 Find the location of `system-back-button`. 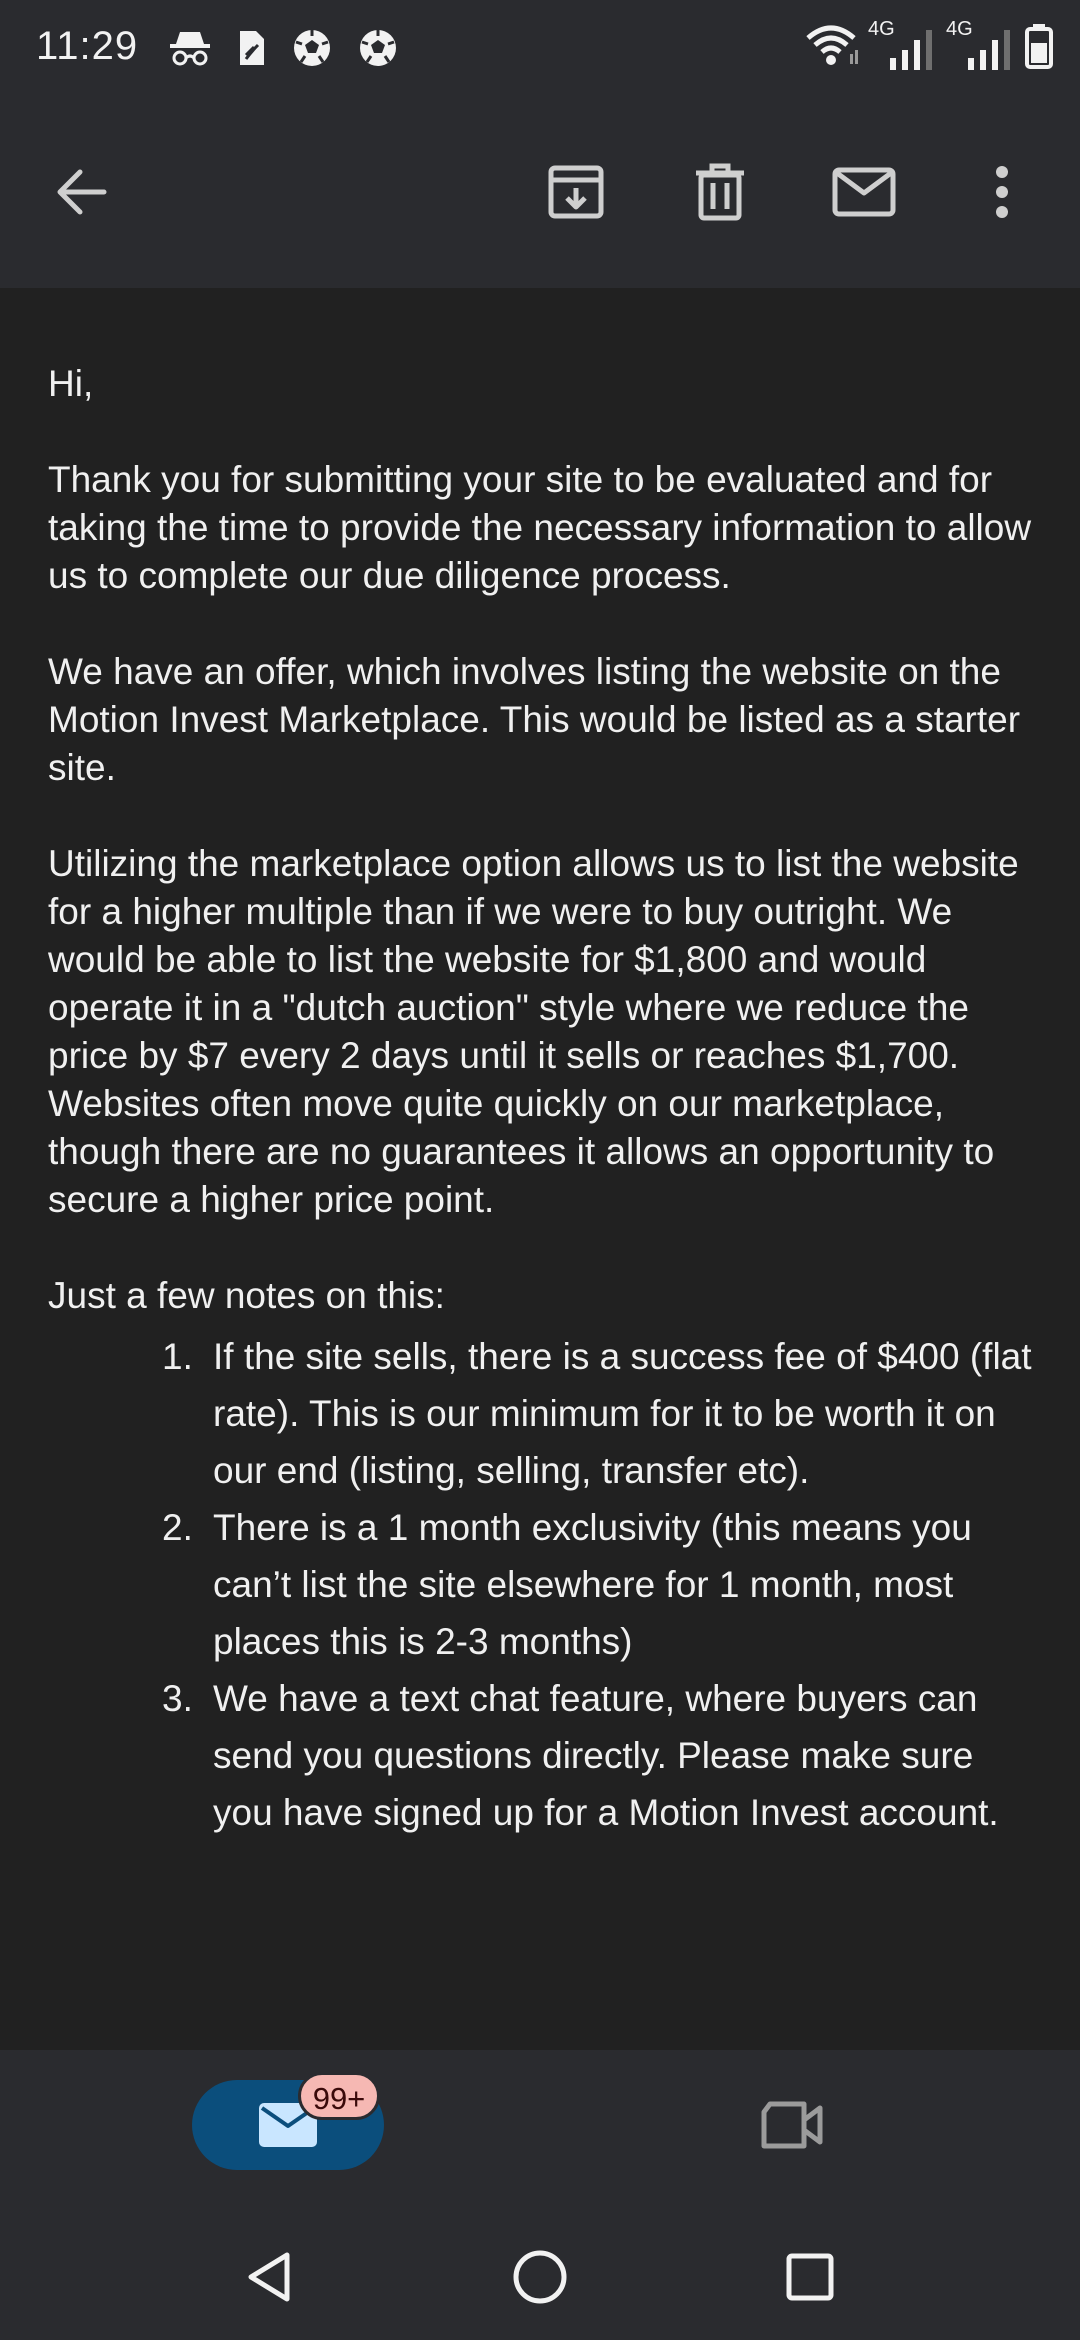

system-back-button is located at coordinates (269, 2277).